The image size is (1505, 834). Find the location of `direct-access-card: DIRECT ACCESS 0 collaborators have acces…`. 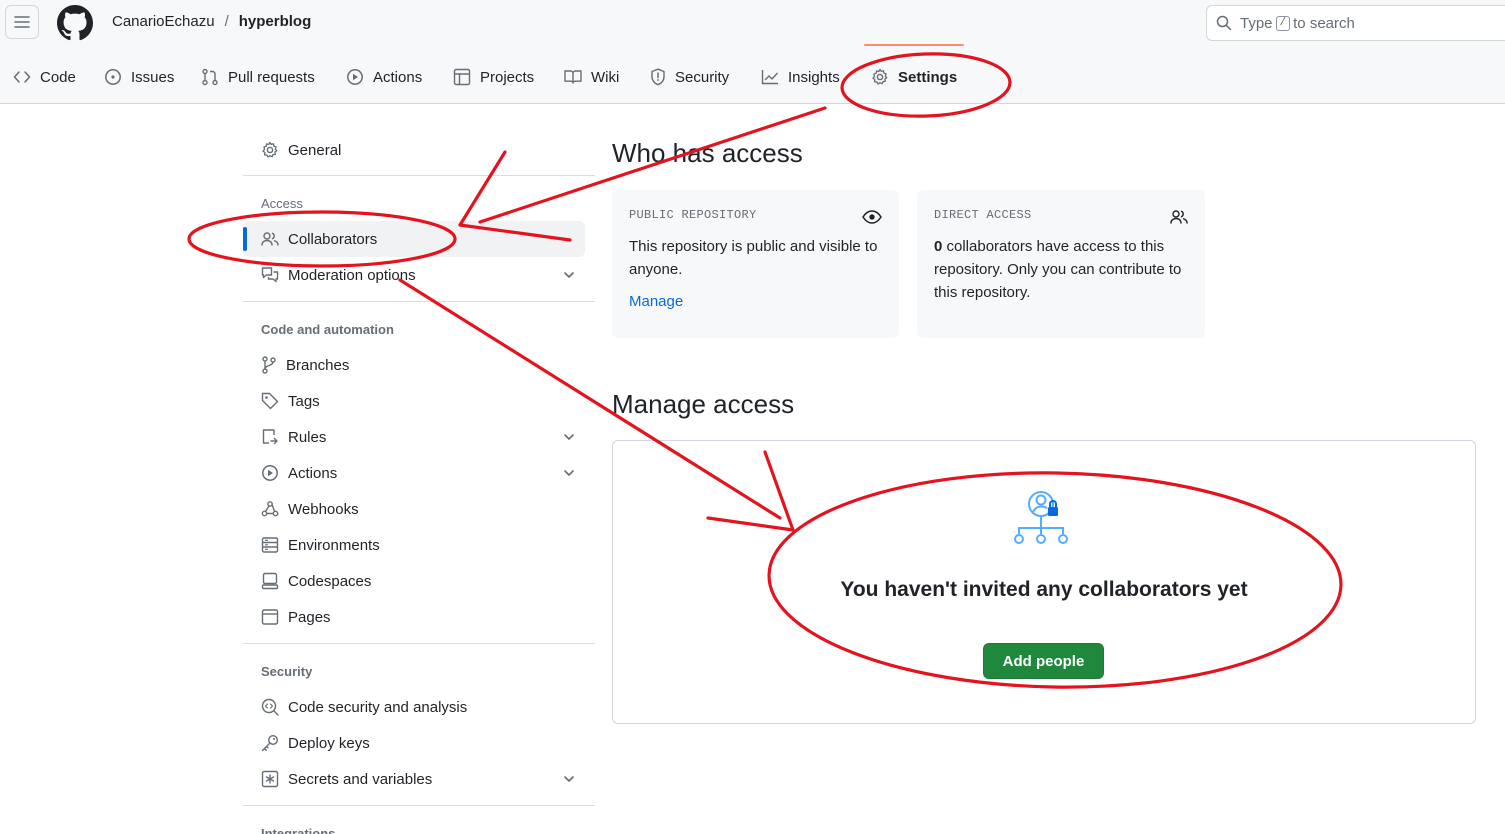

direct-access-card: DIRECT ACCESS 0 collaborators have acces… is located at coordinates (1061, 264).